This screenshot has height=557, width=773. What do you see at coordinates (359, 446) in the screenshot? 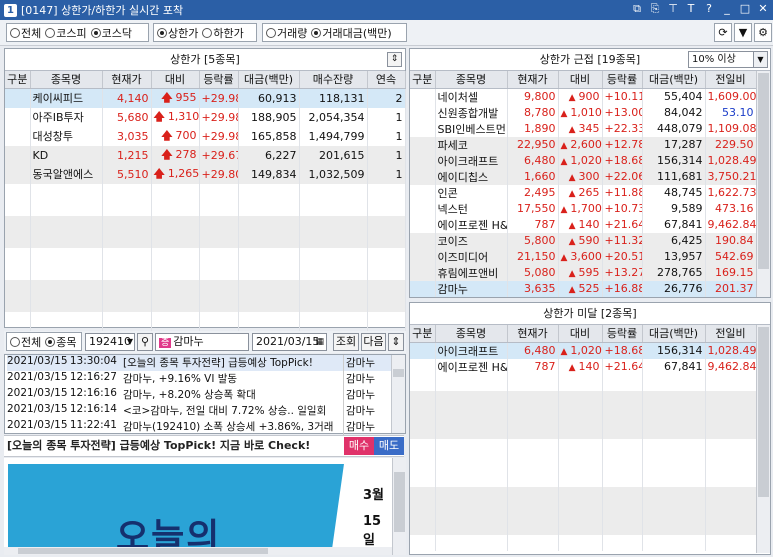
I see `buy-button: 매수` at bounding box center [359, 446].